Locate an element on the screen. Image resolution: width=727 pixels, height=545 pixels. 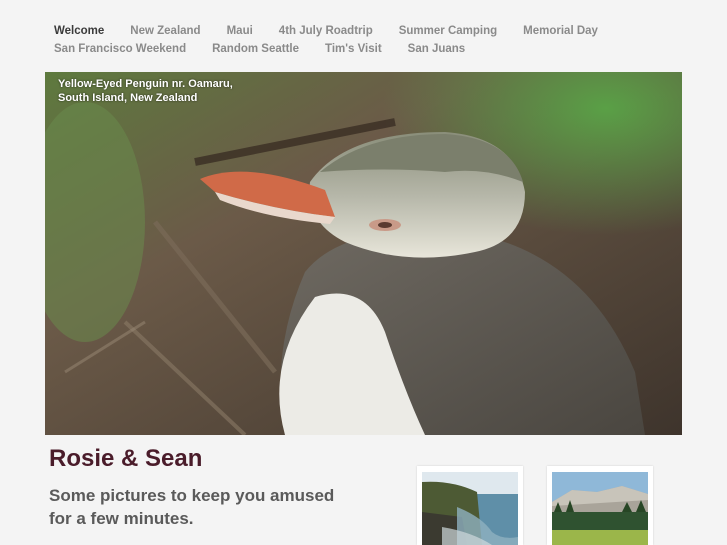
coast-photo is located at coordinates (470, 508).